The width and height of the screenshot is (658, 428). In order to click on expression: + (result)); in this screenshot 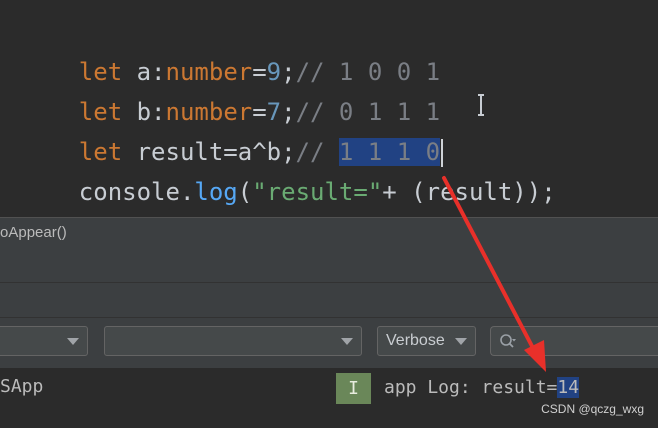, I will do `click(469, 192)`.